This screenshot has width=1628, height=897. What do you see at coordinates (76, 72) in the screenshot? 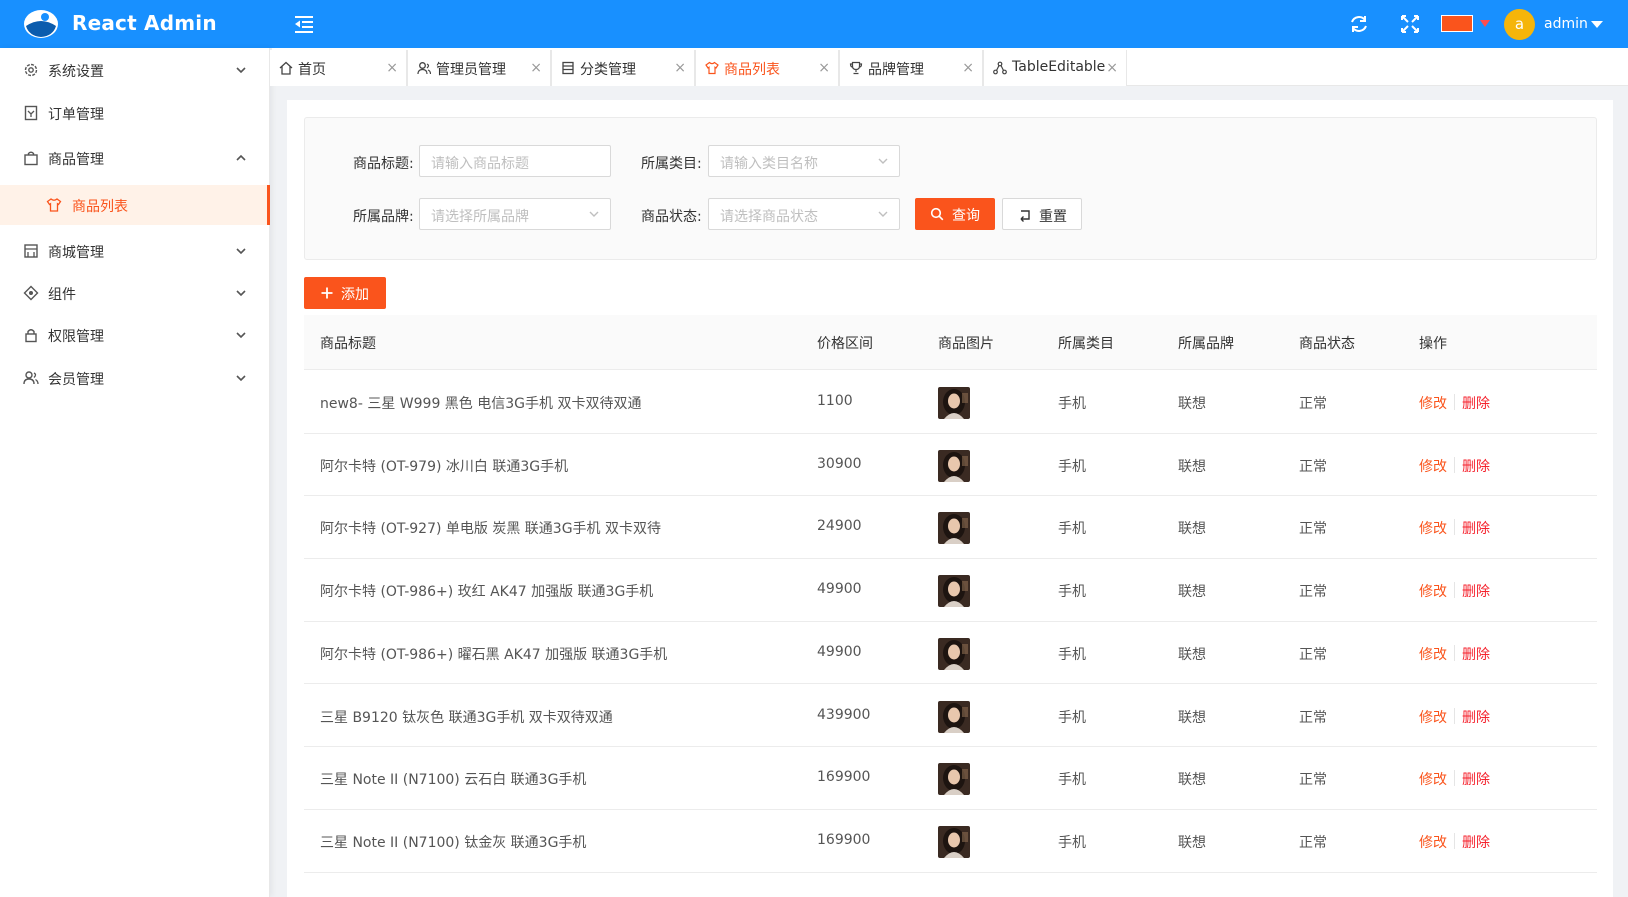
I see `sidebar-item-label: 系统设置` at bounding box center [76, 72].